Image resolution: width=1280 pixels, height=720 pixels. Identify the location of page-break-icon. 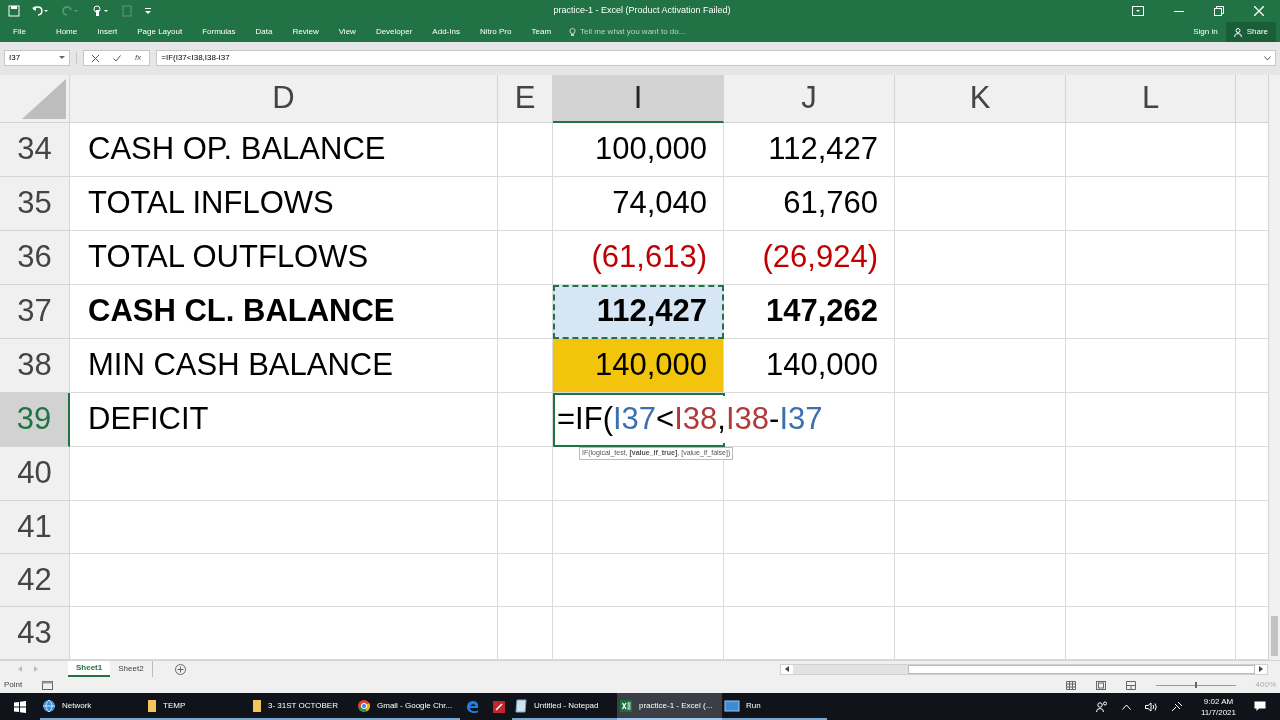
(1130, 685).